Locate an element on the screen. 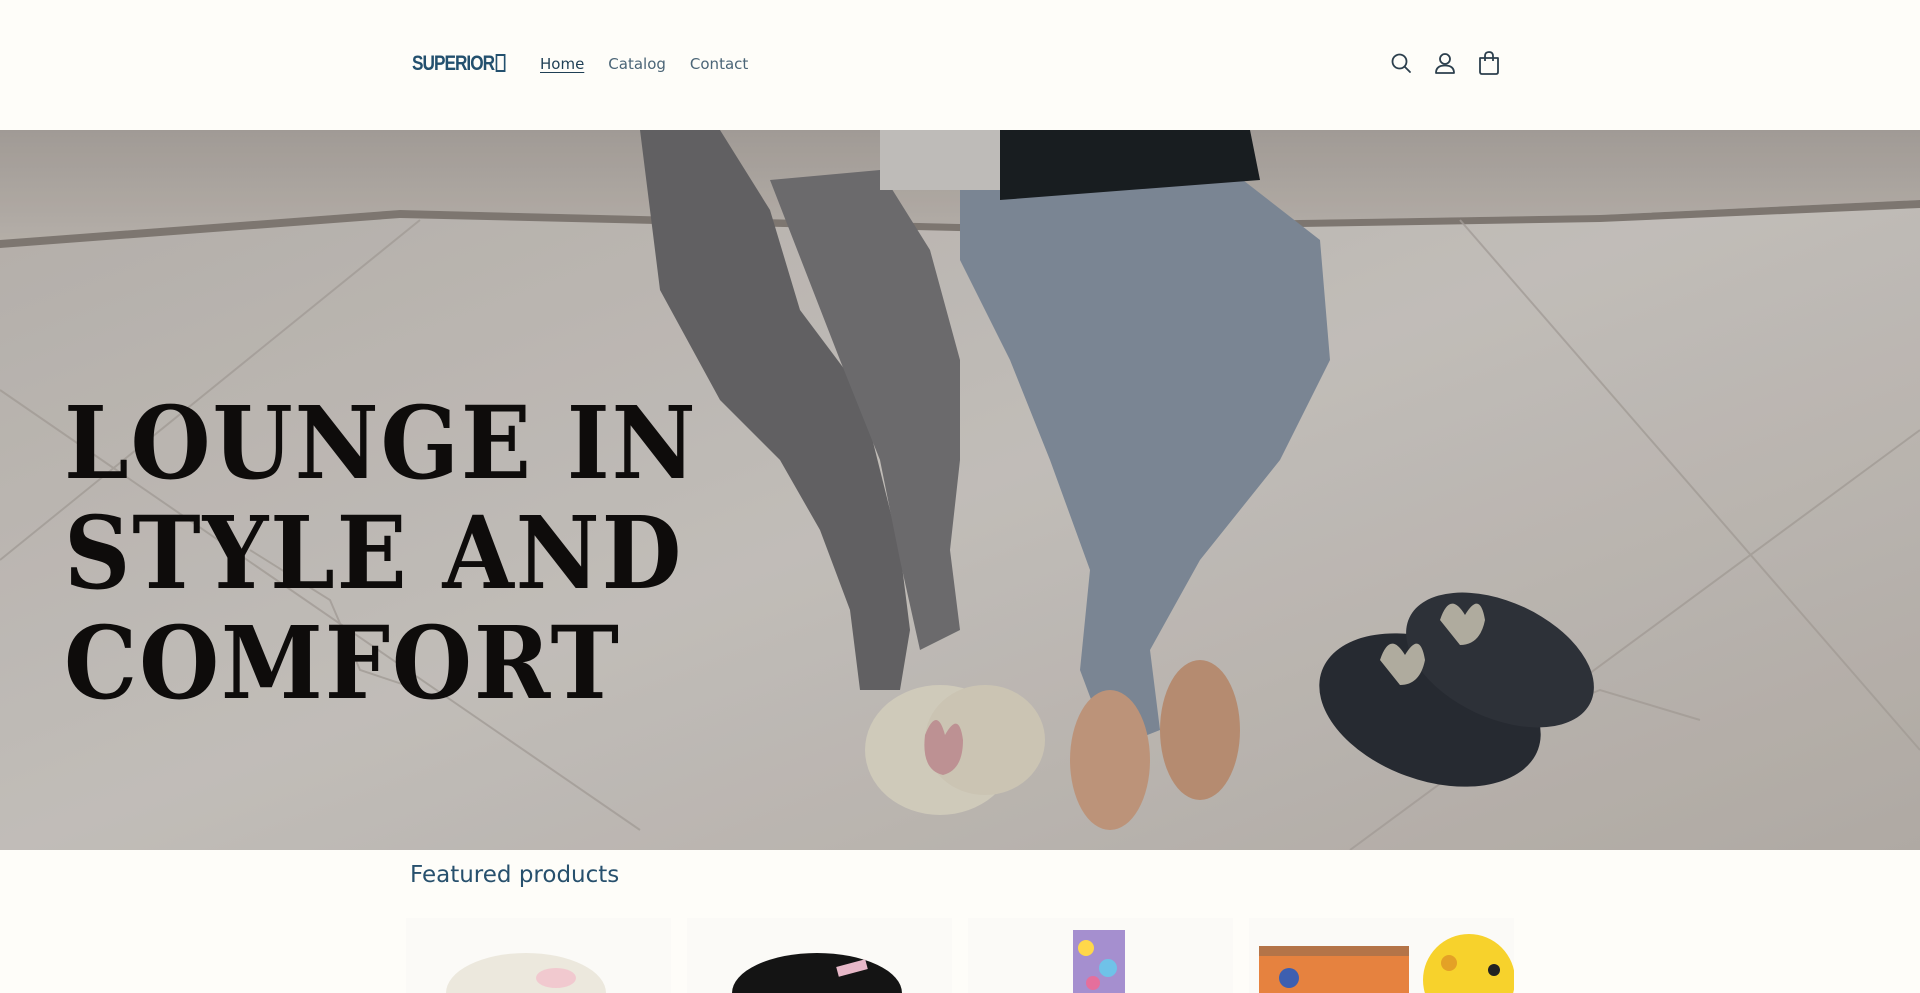  product-grid is located at coordinates (960, 955).